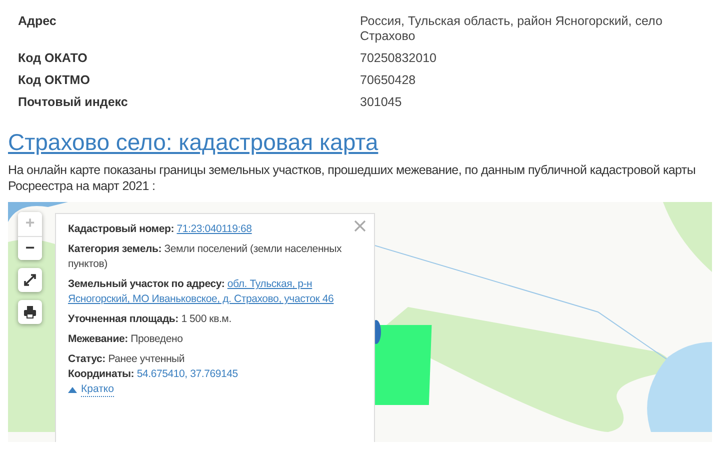  I want to click on parcel-field: Статус: Ранее учтенный, so click(208, 359).